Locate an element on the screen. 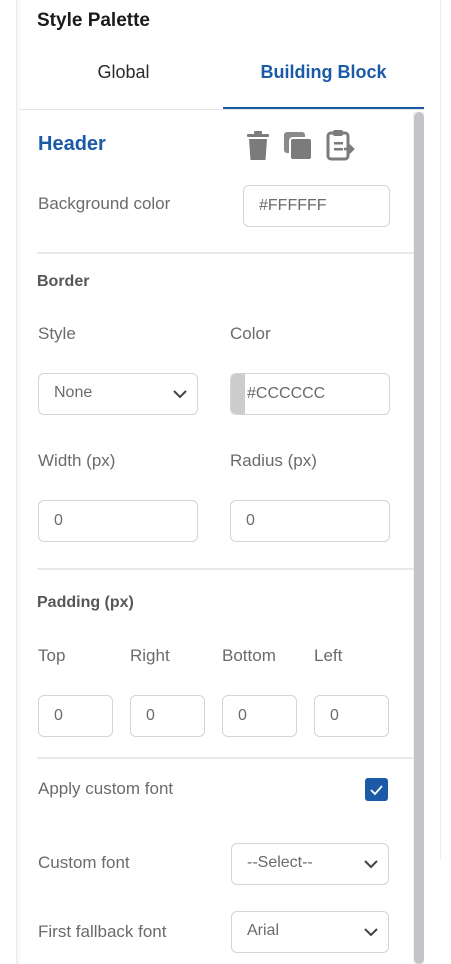 The width and height of the screenshot is (451, 964). border-style-select: None is located at coordinates (118, 394).